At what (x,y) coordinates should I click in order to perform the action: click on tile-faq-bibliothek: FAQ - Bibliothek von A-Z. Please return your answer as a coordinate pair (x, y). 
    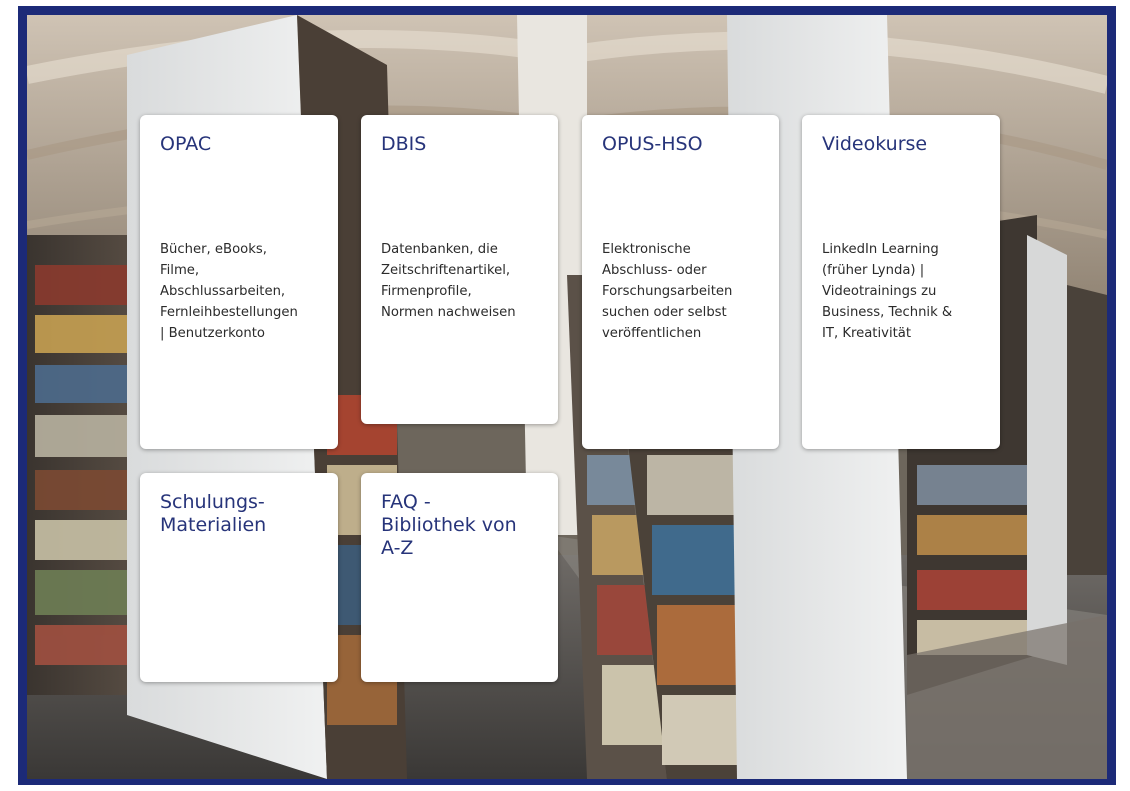
    Looking at the image, I should click on (459, 577).